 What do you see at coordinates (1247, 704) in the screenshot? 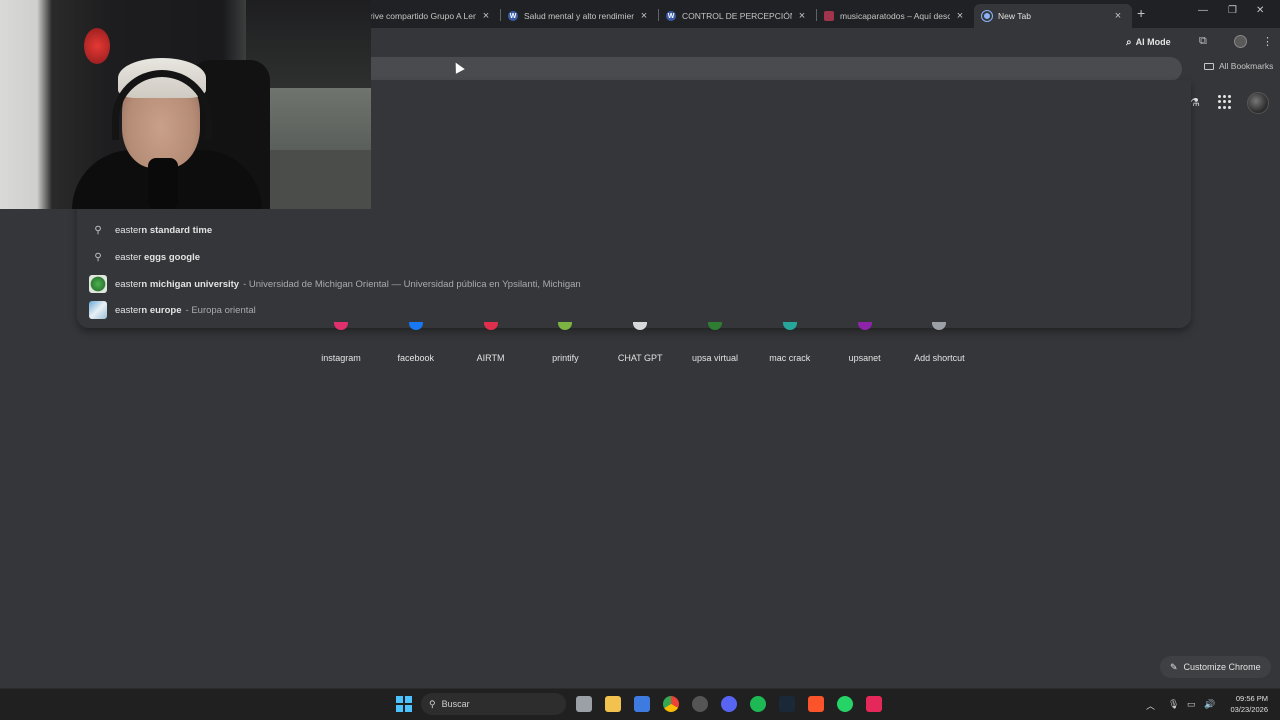
I see `taskbar-clock: 09:56 PM 03/23/2026` at bounding box center [1247, 704].